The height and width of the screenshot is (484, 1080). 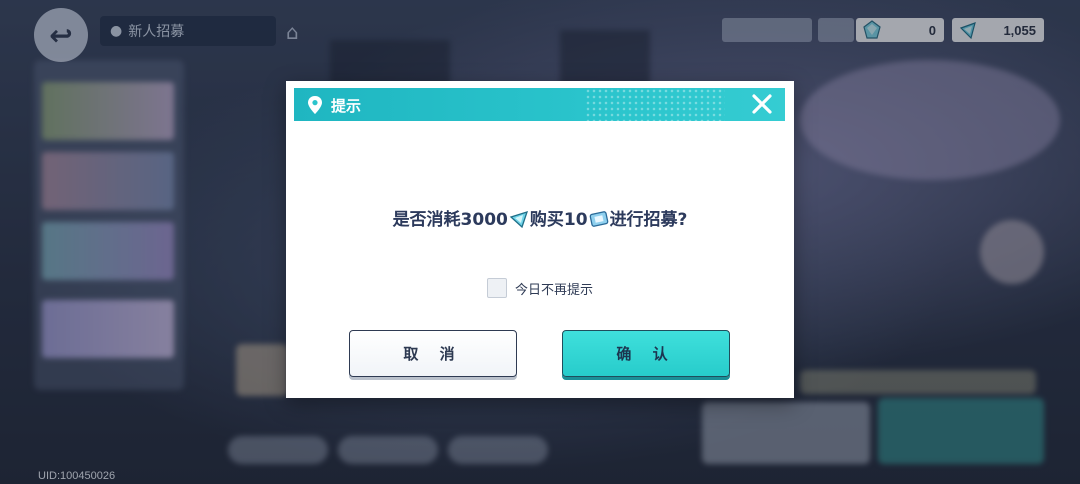 What do you see at coordinates (539, 104) in the screenshot?
I see `dialog-header: 提示` at bounding box center [539, 104].